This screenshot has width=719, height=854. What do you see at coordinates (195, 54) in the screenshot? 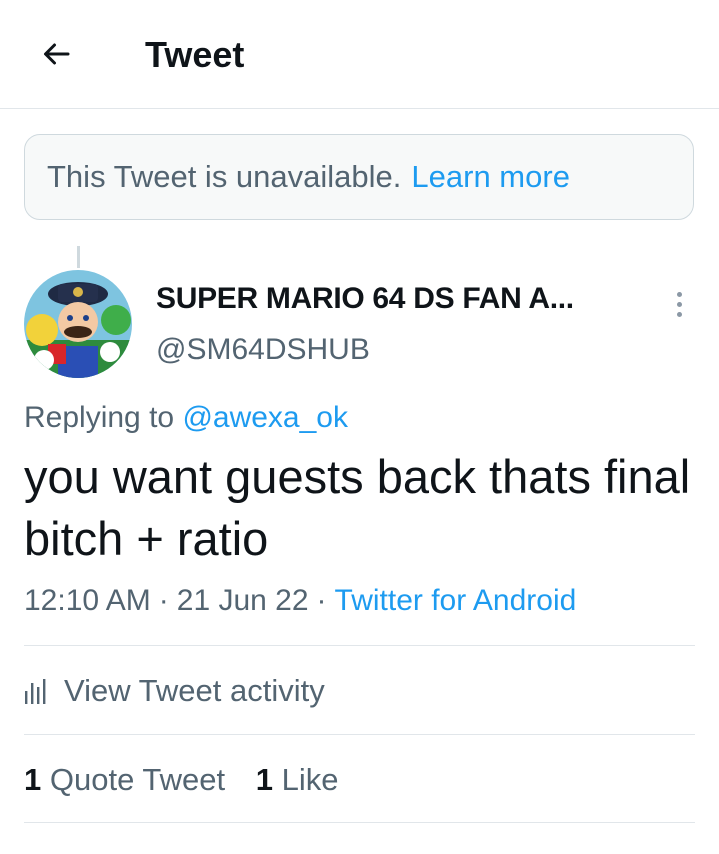
I see `page-title: Tweet` at bounding box center [195, 54].